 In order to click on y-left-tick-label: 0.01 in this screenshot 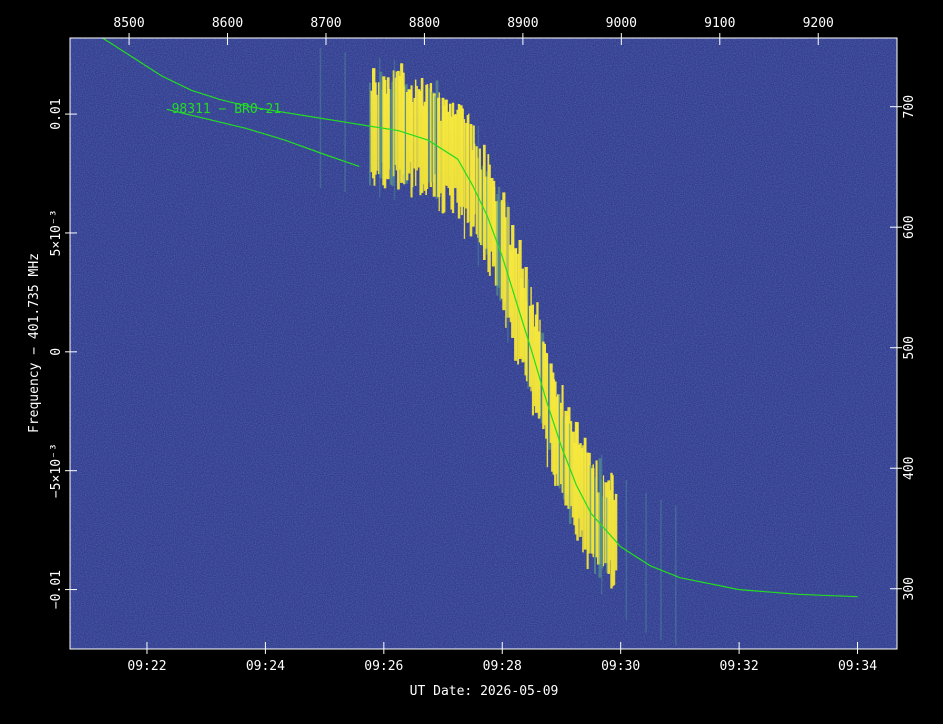, I will do `click(56, 113)`.